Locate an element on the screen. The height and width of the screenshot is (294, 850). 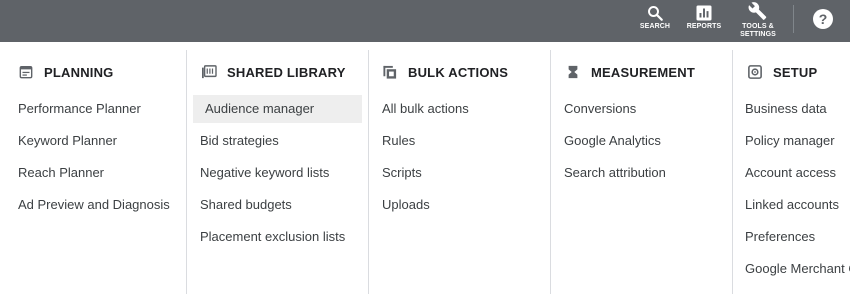
help-button: ? is located at coordinates (823, 19).